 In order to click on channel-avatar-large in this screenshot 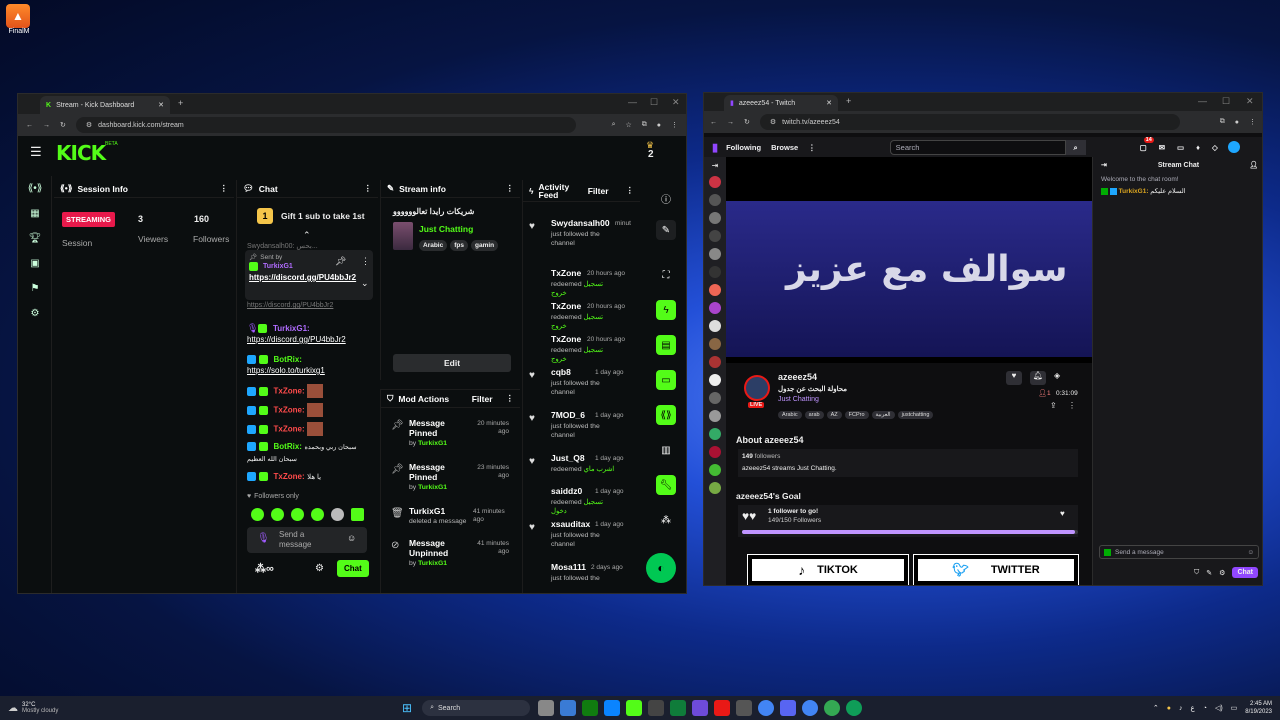, I will do `click(757, 388)`.